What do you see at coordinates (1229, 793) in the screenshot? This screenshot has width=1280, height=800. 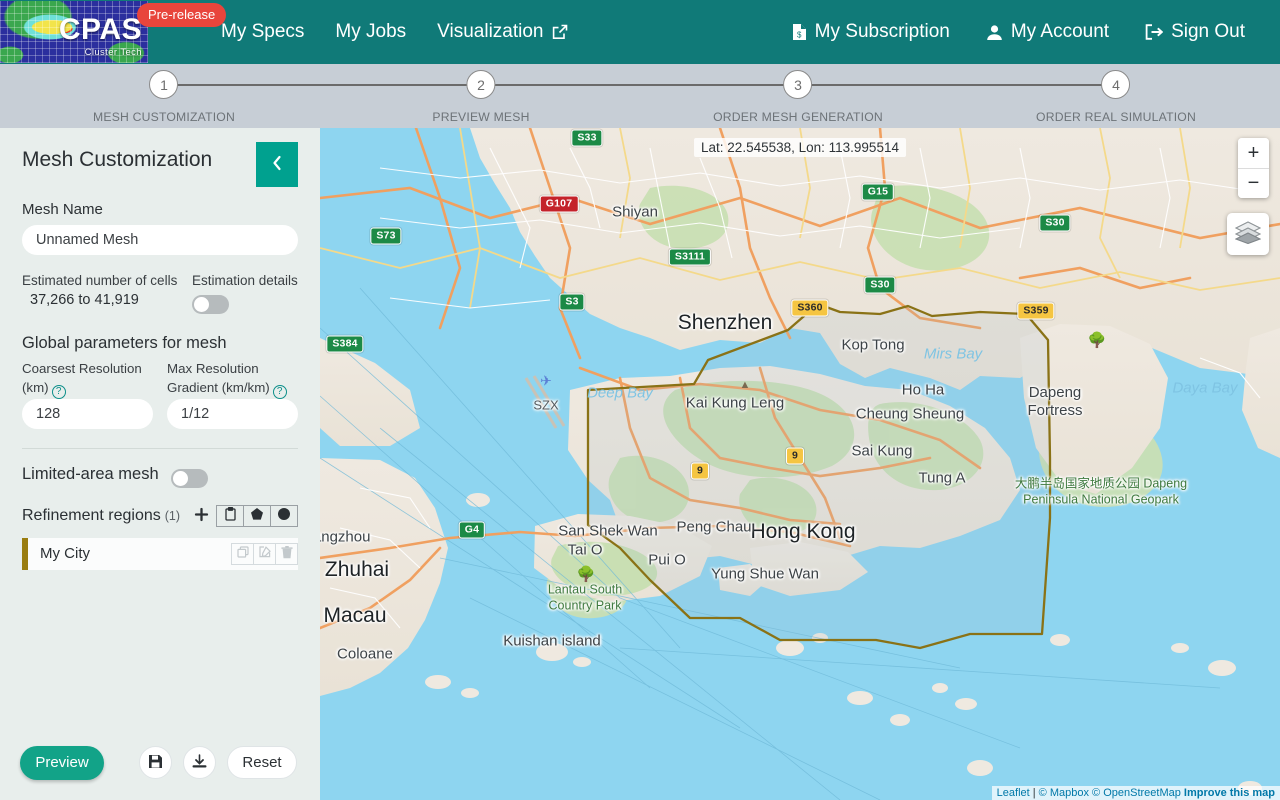 I see `attribution-improve-link: Improve this map` at bounding box center [1229, 793].